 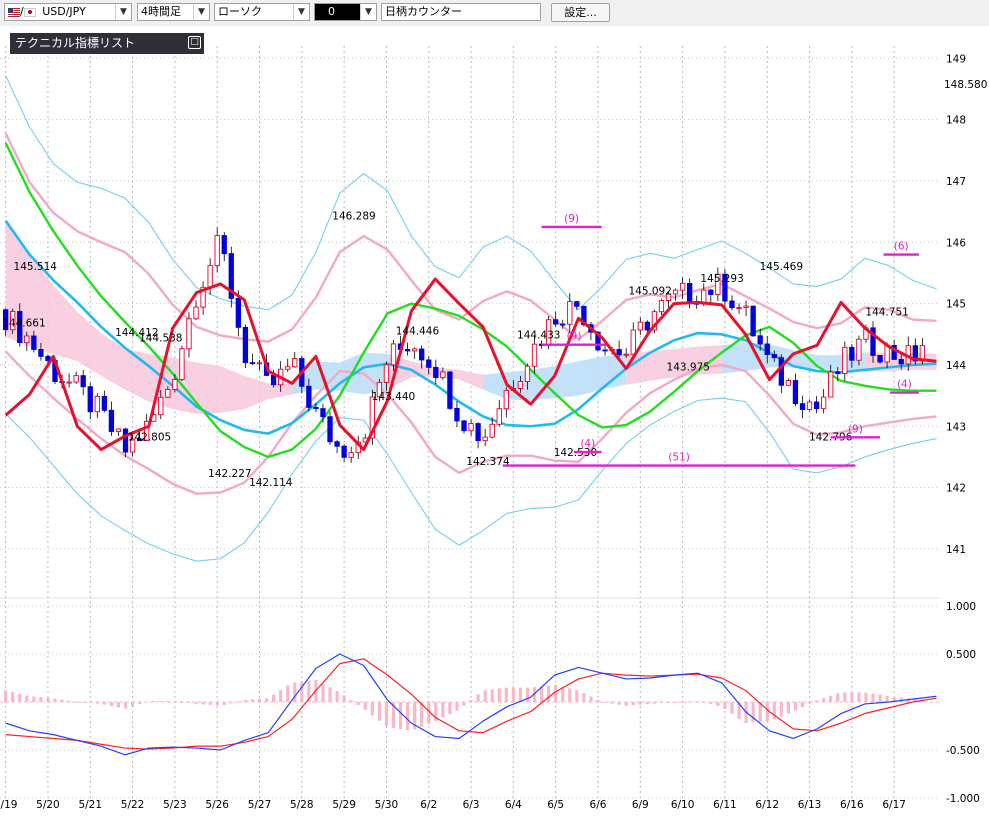 What do you see at coordinates (956, 489) in the screenshot?
I see `y-tick-label: 142` at bounding box center [956, 489].